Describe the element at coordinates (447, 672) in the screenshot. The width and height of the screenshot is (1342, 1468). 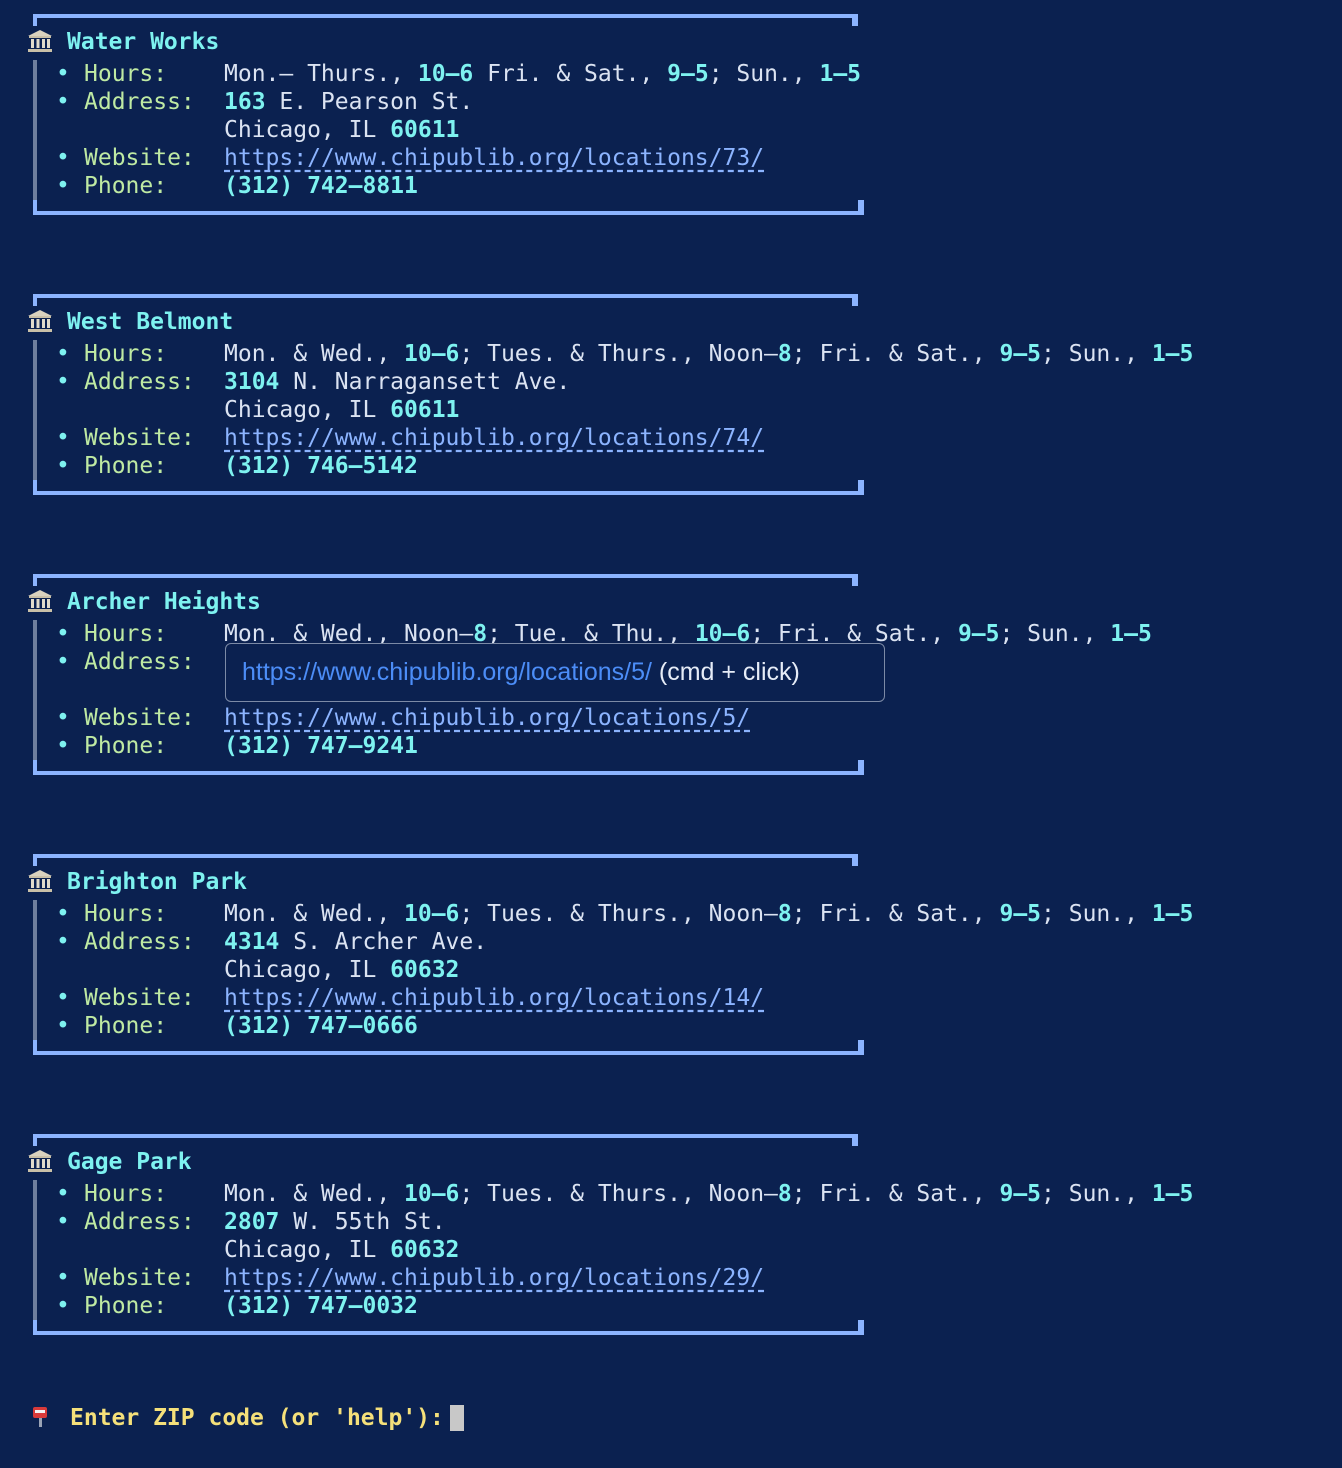
I see `tooltip-url: https://www.chipublib.org/locations/5/` at that location.